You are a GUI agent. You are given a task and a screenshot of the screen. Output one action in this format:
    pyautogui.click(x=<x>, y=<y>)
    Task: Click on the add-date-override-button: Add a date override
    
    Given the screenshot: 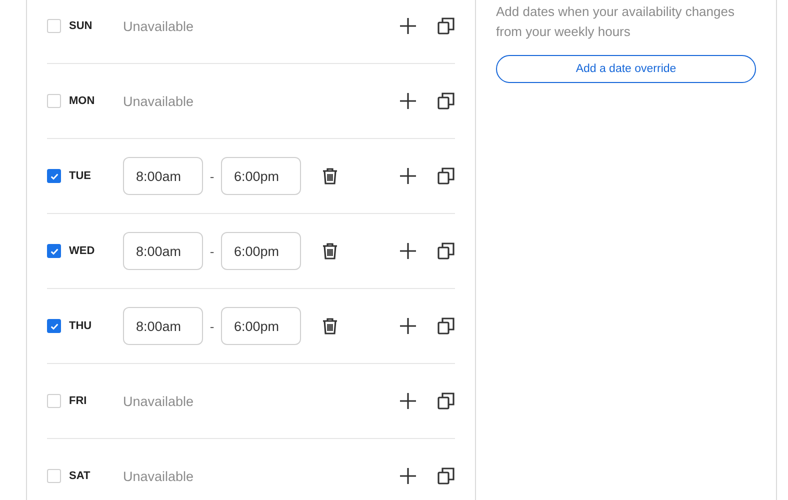 What is the action you would take?
    pyautogui.click(x=626, y=69)
    